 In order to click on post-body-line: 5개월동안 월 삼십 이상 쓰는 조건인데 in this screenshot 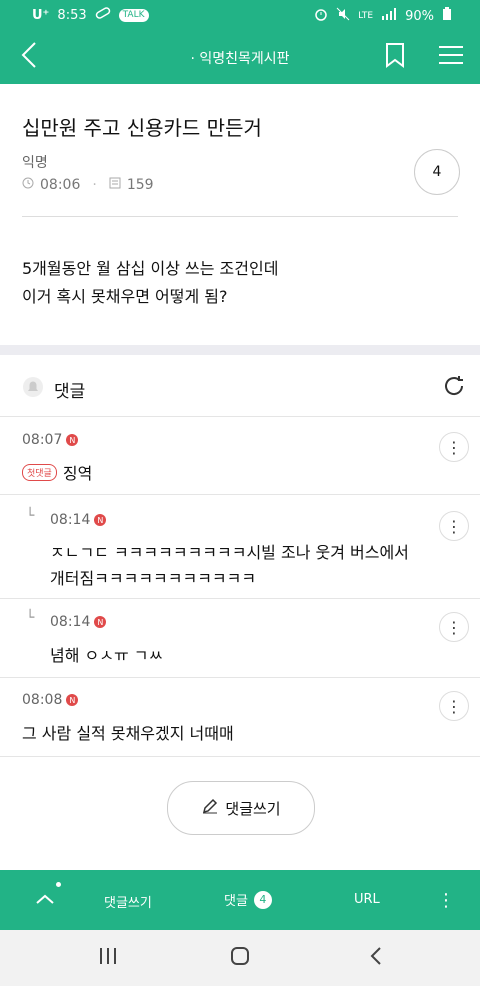, I will do `click(150, 268)`.